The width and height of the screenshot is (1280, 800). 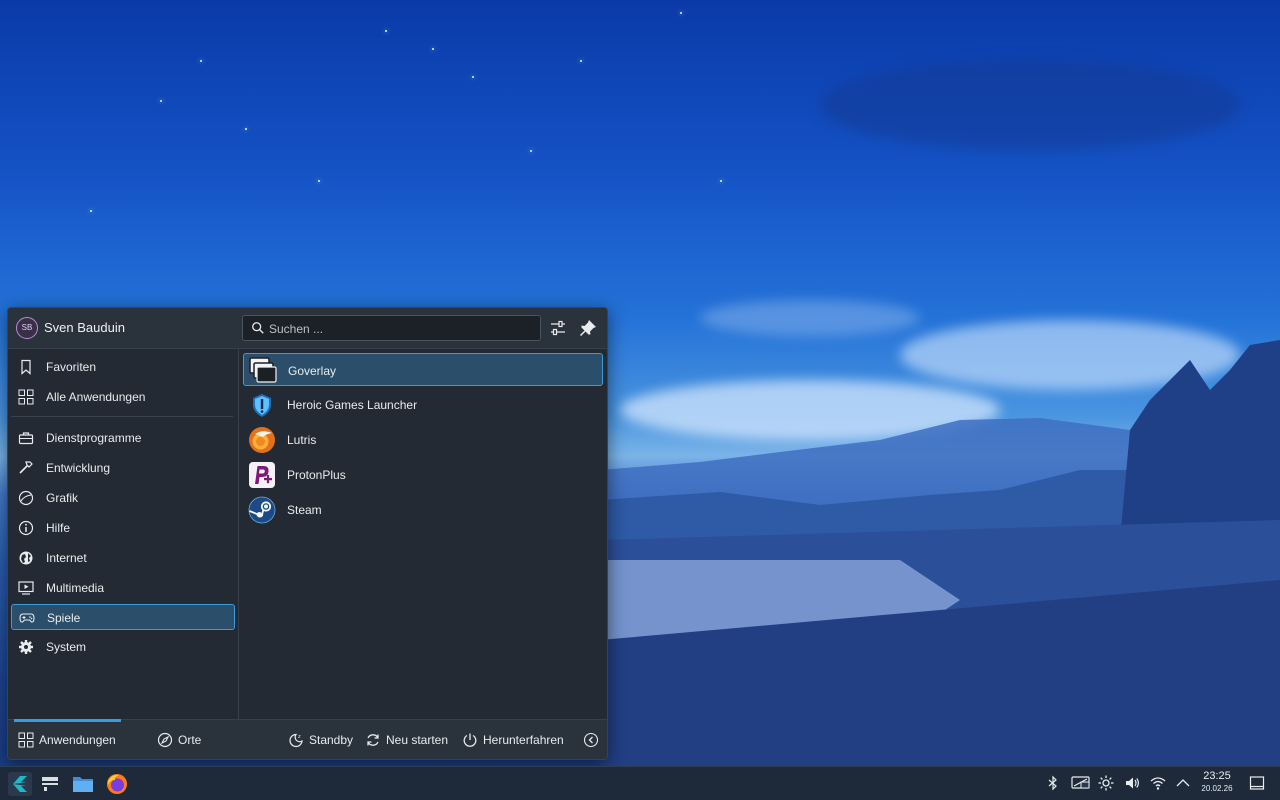 What do you see at coordinates (523, 740) in the screenshot?
I see `action-label: Herunterfahren` at bounding box center [523, 740].